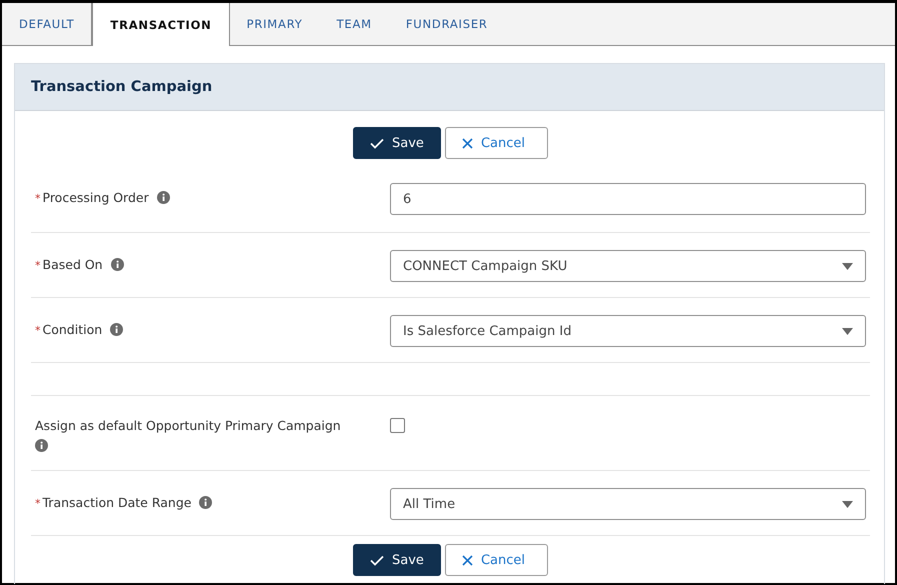 The width and height of the screenshot is (897, 585). What do you see at coordinates (188, 425) in the screenshot?
I see `field-label: Assign as default Opportunity Primary Campaign` at bounding box center [188, 425].